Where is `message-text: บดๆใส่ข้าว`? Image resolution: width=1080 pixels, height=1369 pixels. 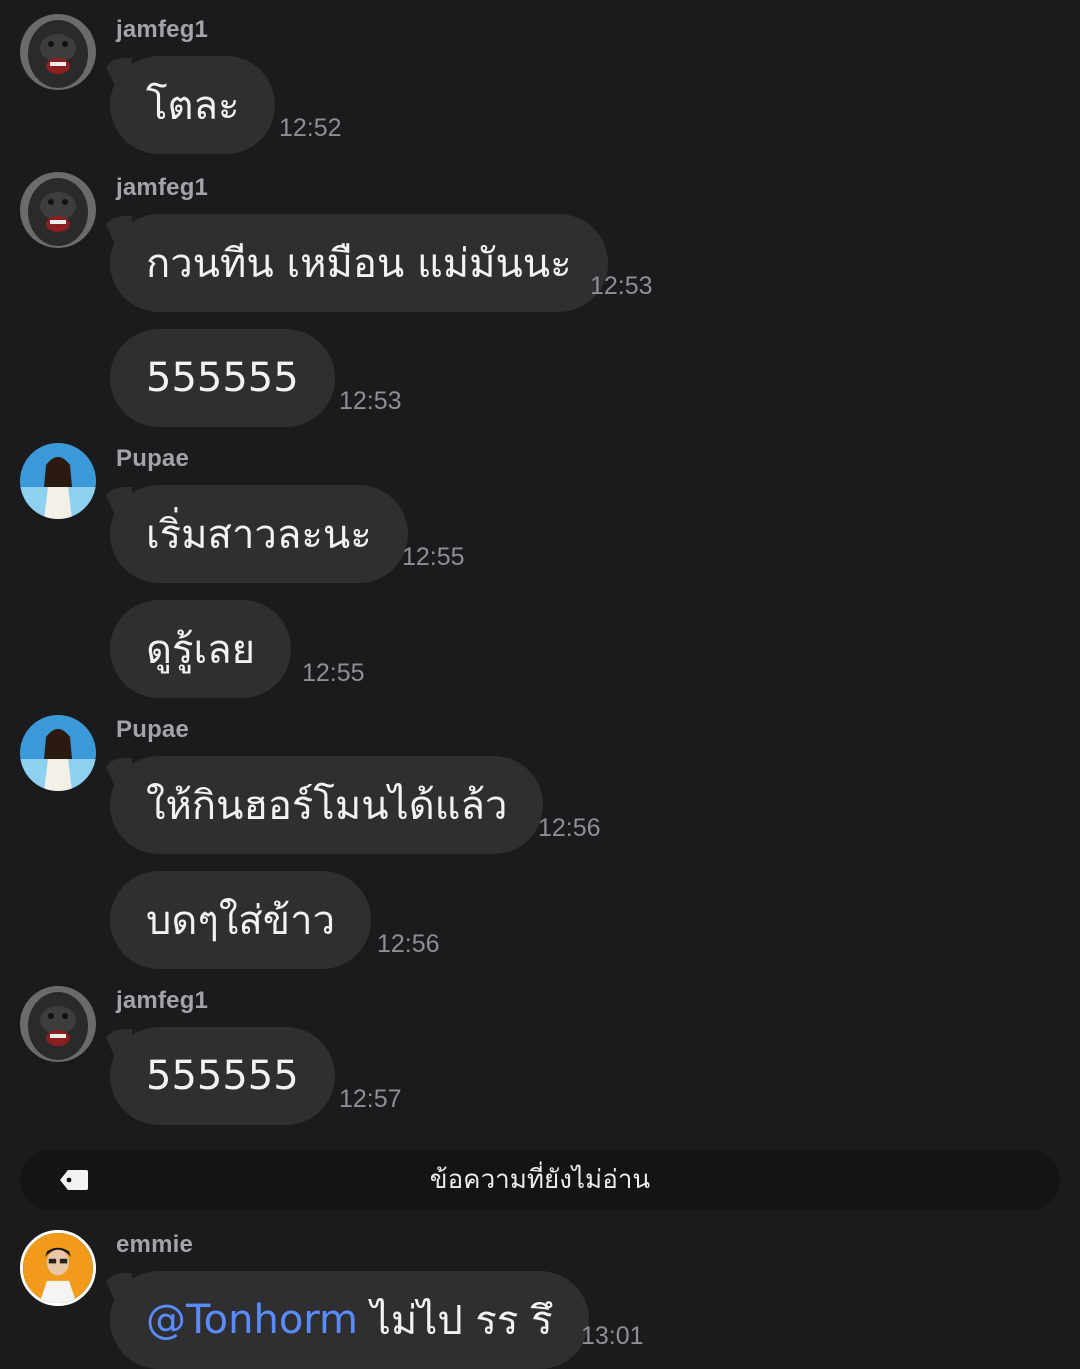
message-text: บดๆใส่ข้าว is located at coordinates (241, 921).